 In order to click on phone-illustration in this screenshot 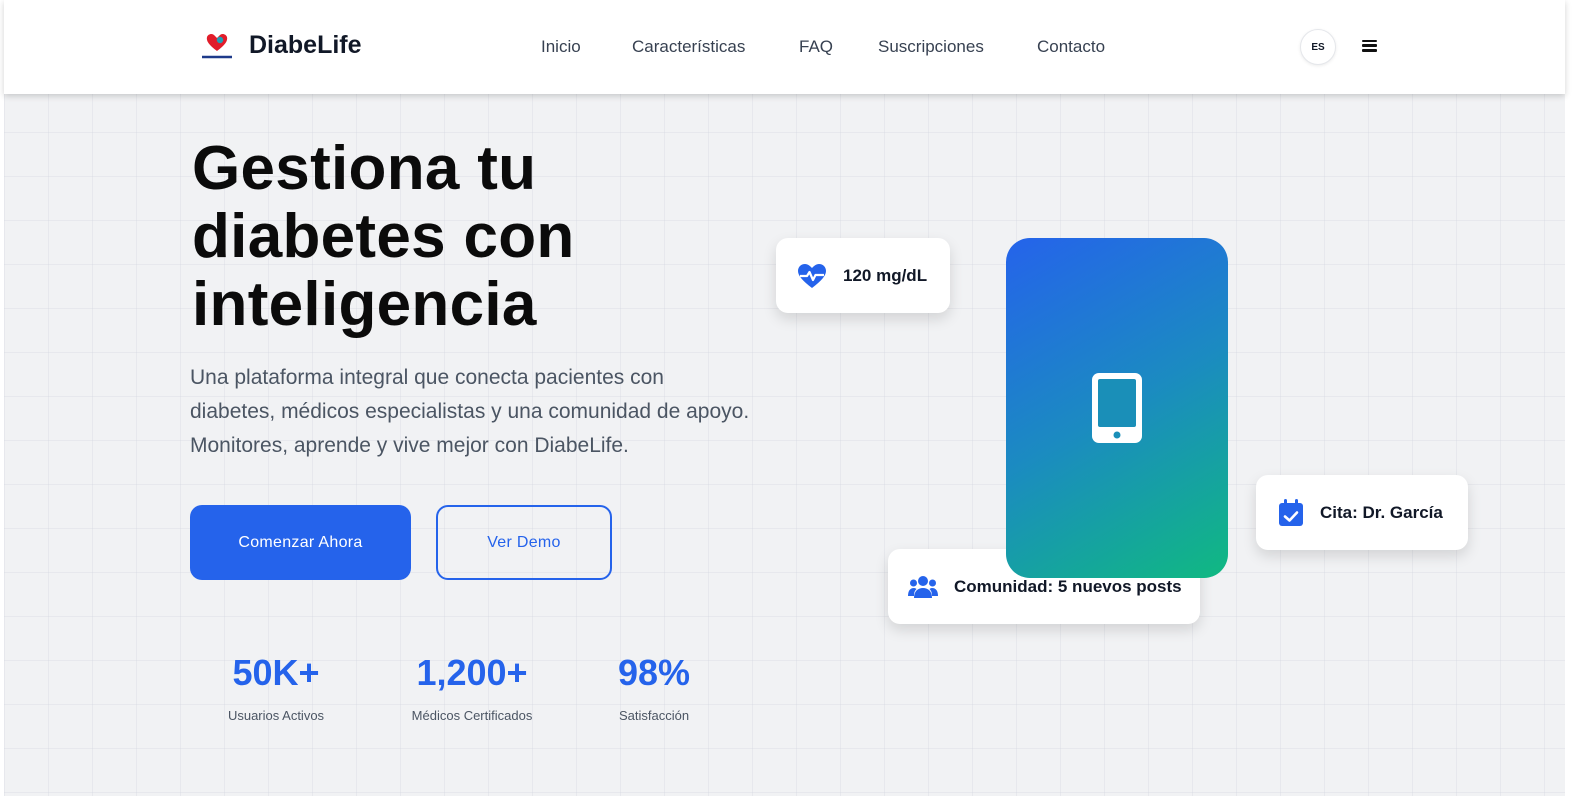, I will do `click(1117, 408)`.